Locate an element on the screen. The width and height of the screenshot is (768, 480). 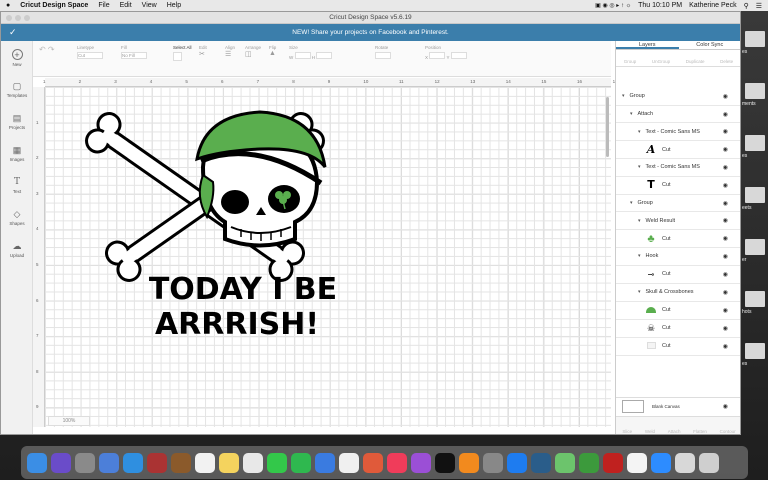
layer-group: ▾ Skull & Crossbones ◉ is located at coordinates (678, 293).